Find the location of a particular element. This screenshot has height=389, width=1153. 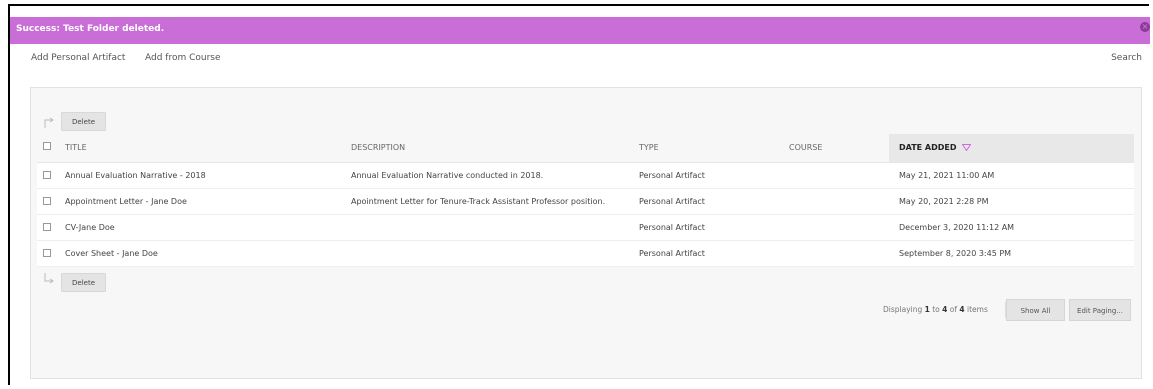

row-date: May 20, 2021 2:28 PM is located at coordinates (944, 201).